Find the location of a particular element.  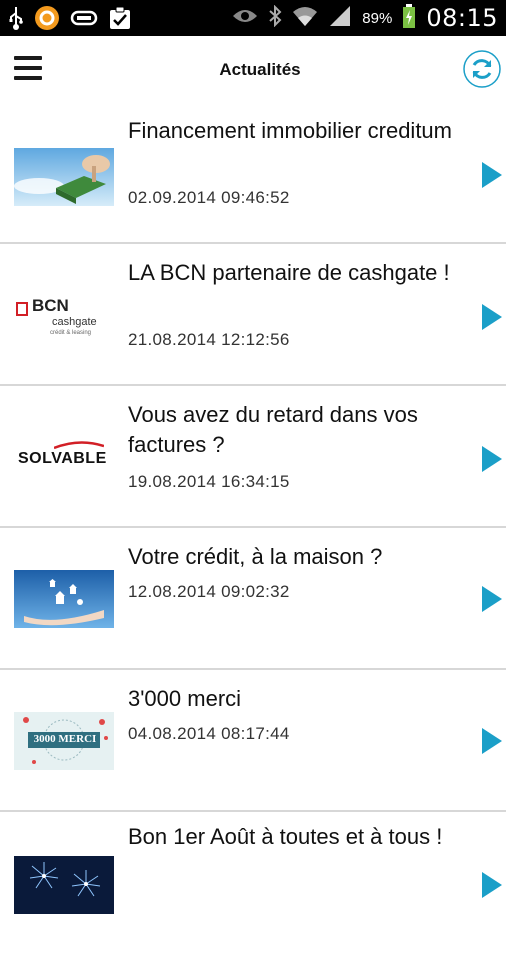

news-title: Financement immobilier creditum is located at coordinates (290, 130).